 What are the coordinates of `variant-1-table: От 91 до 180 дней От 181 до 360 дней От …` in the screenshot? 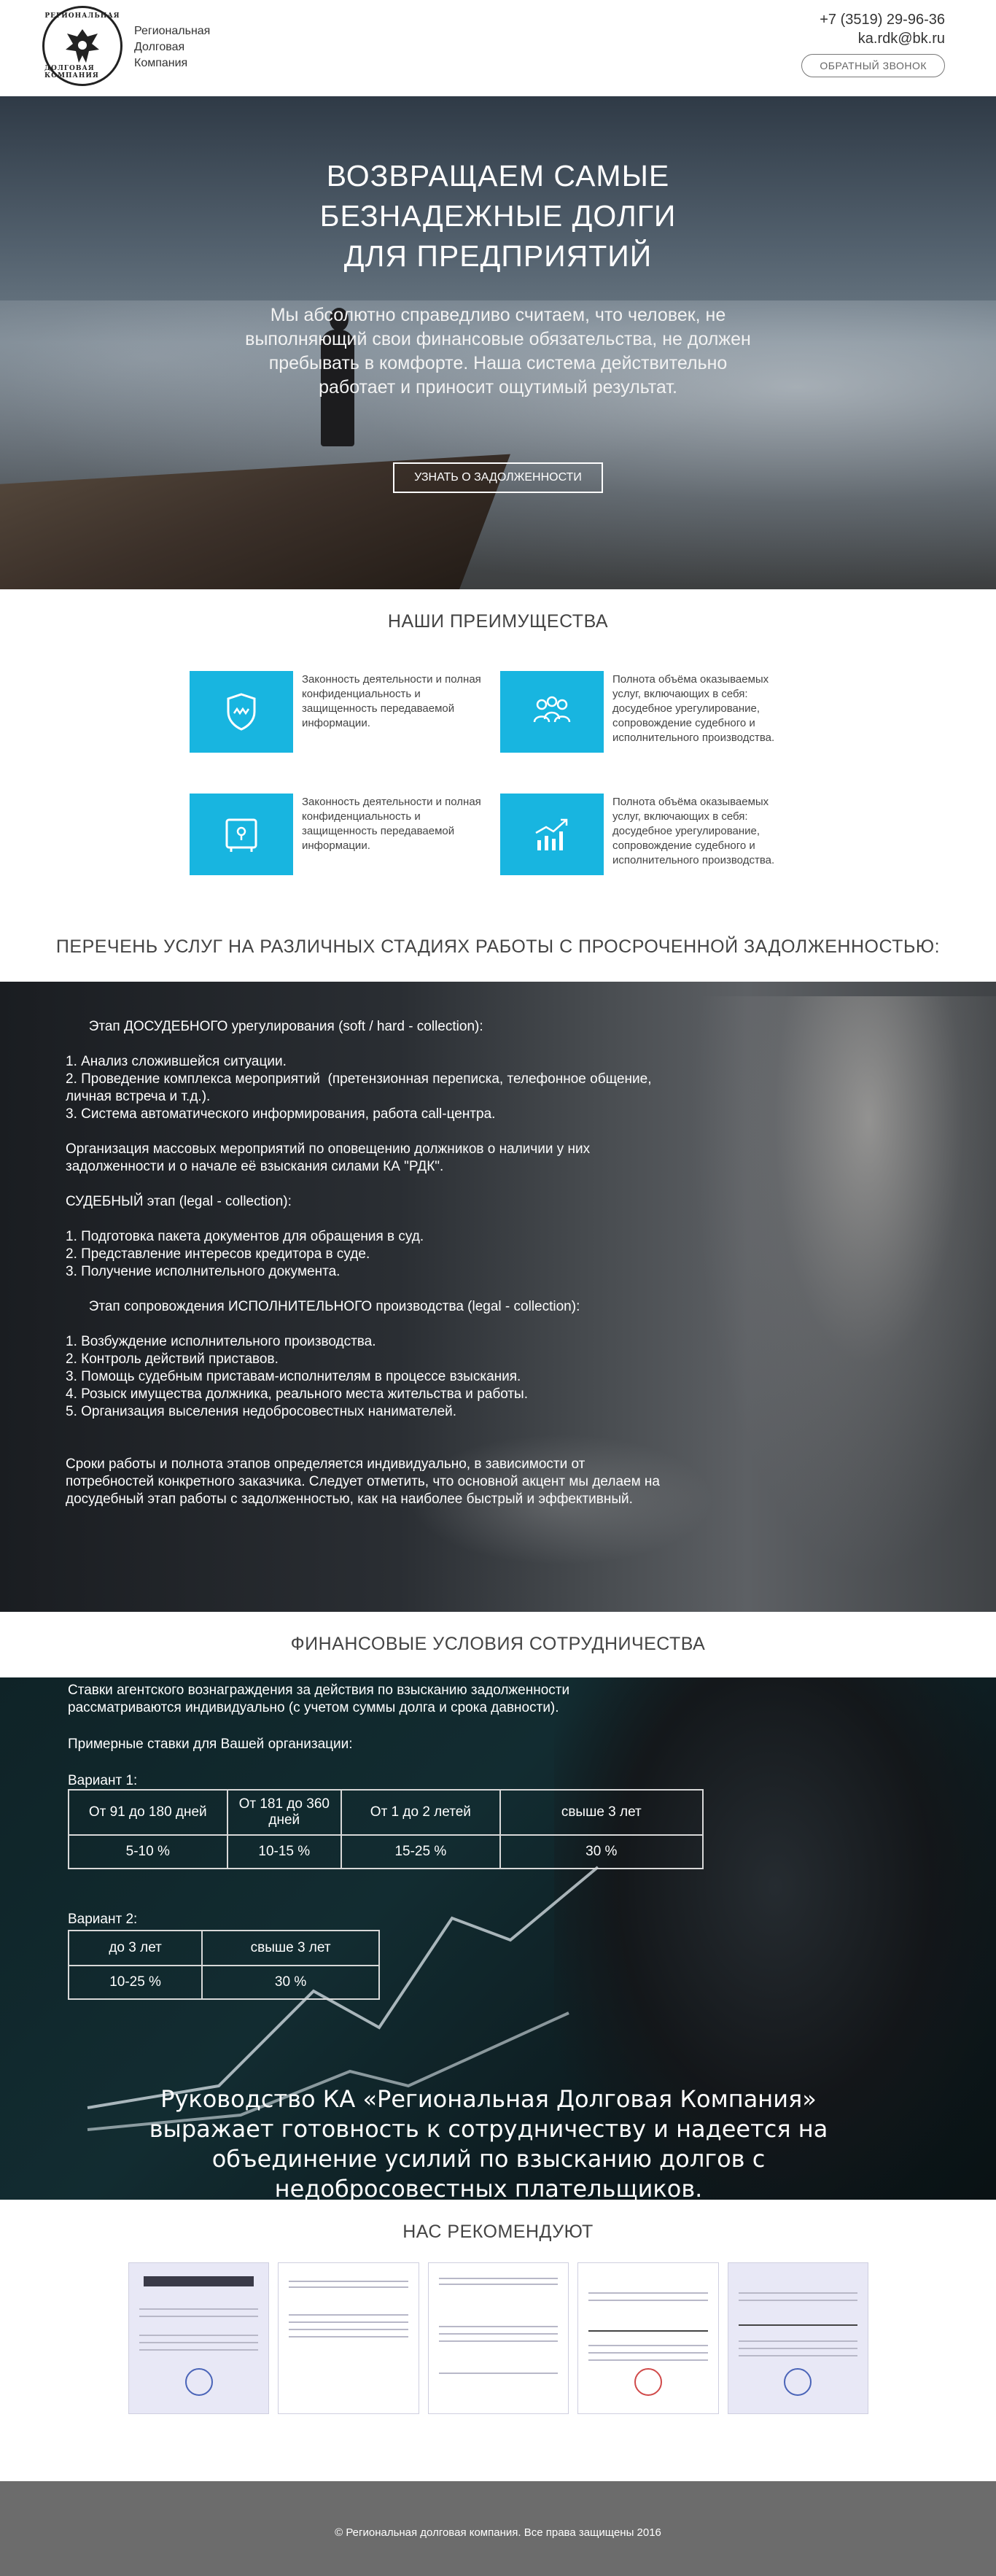 It's located at (386, 1829).